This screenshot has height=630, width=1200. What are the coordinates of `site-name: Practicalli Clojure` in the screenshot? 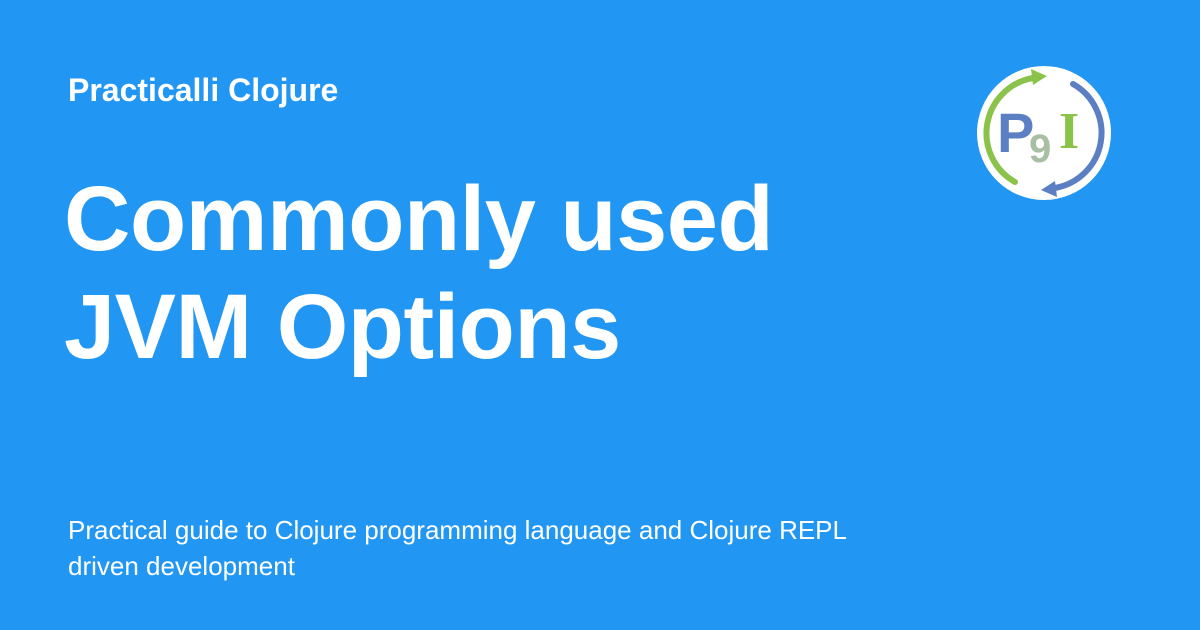 It's located at (203, 90).